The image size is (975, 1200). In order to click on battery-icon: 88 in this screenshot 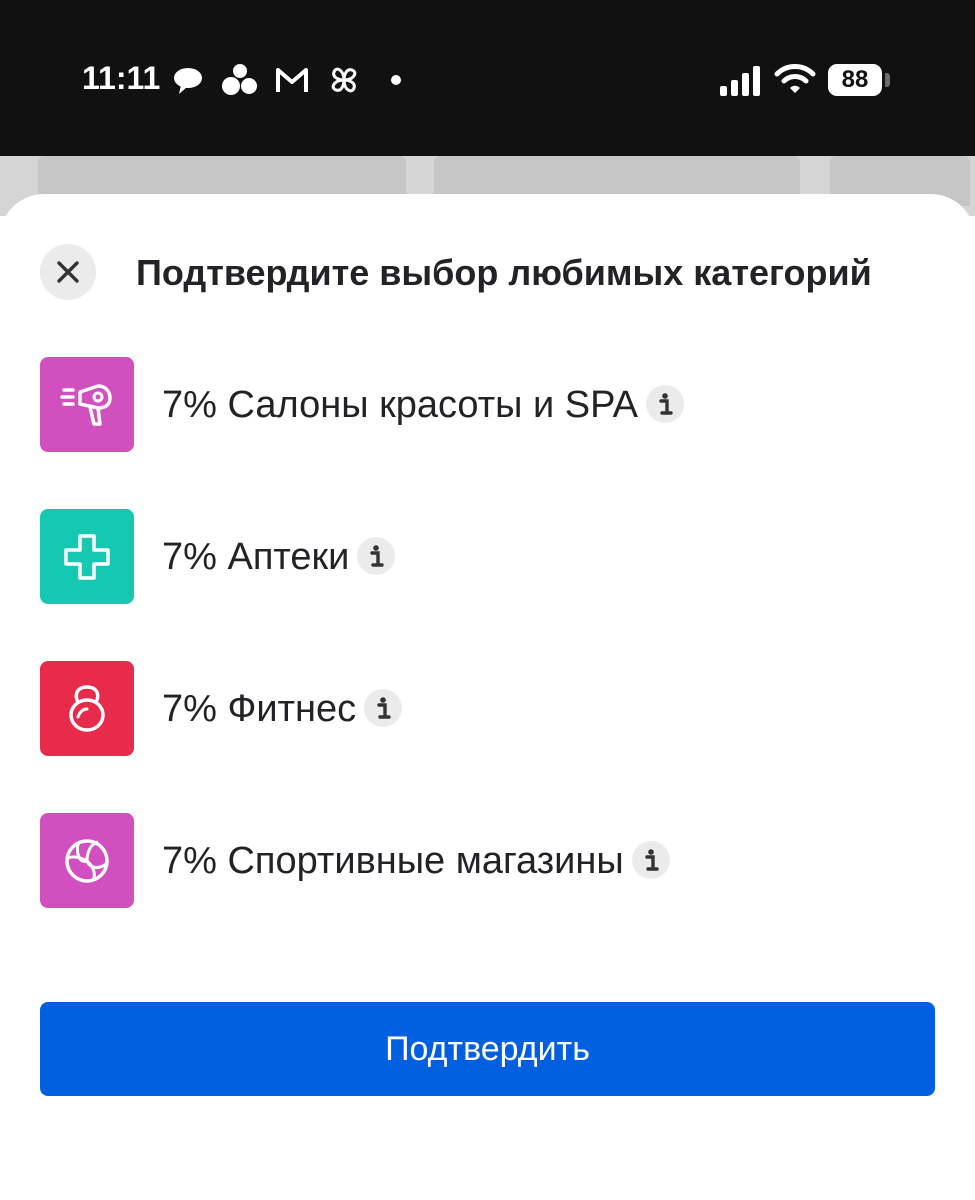, I will do `click(855, 80)`.